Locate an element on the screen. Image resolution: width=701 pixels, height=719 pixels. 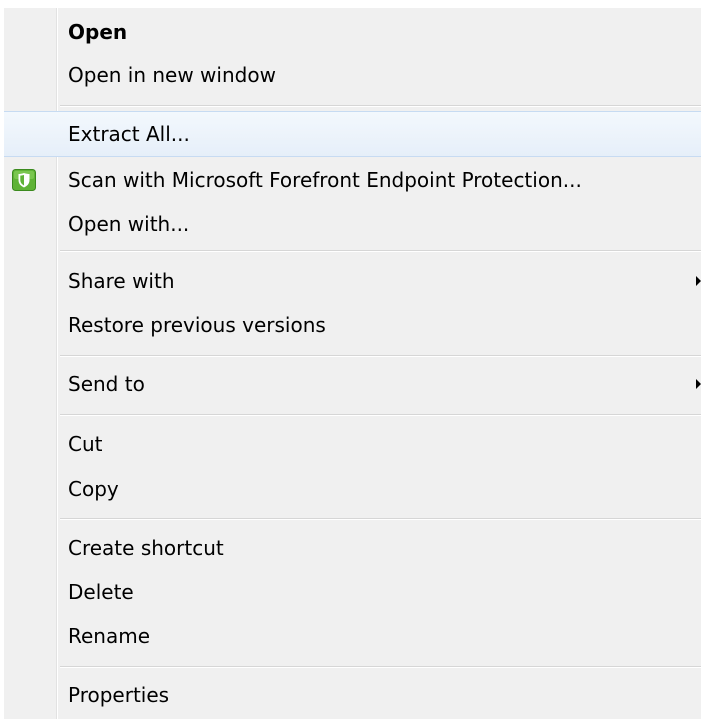
menu-item-label: Share with is located at coordinates (121, 281).